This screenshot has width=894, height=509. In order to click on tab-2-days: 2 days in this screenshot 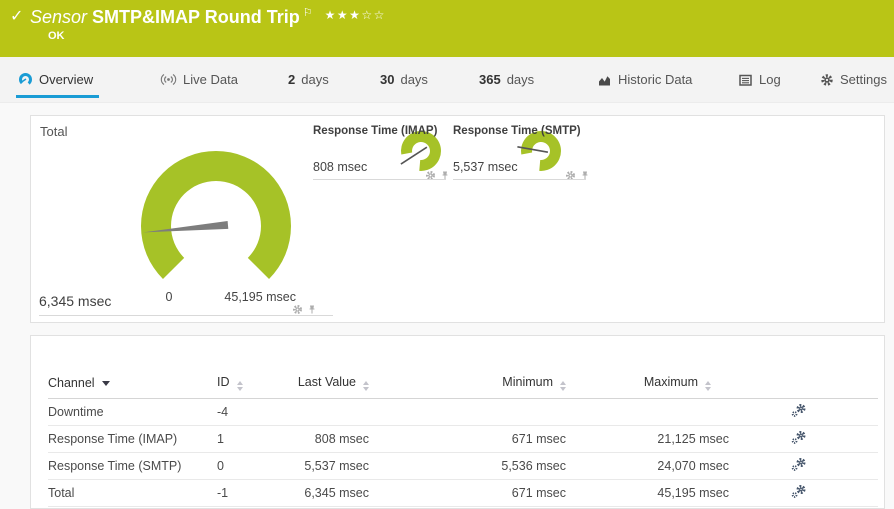, I will do `click(308, 79)`.